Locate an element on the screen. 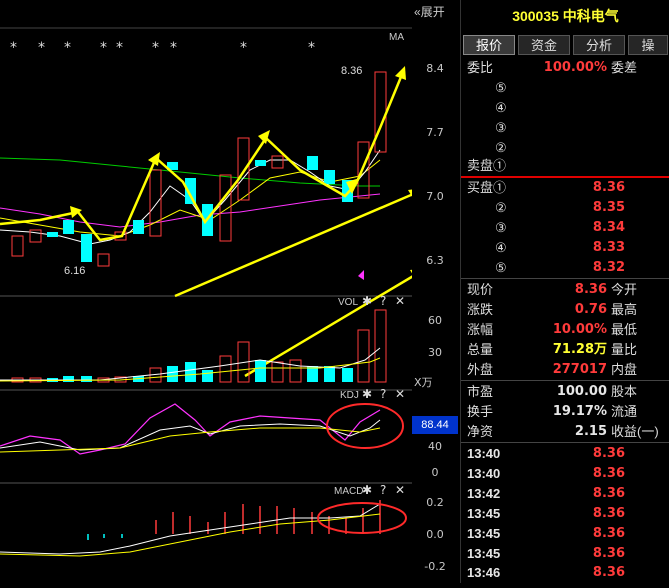 This screenshot has height=588, width=669. kdj-k-line is located at coordinates (190, 435).